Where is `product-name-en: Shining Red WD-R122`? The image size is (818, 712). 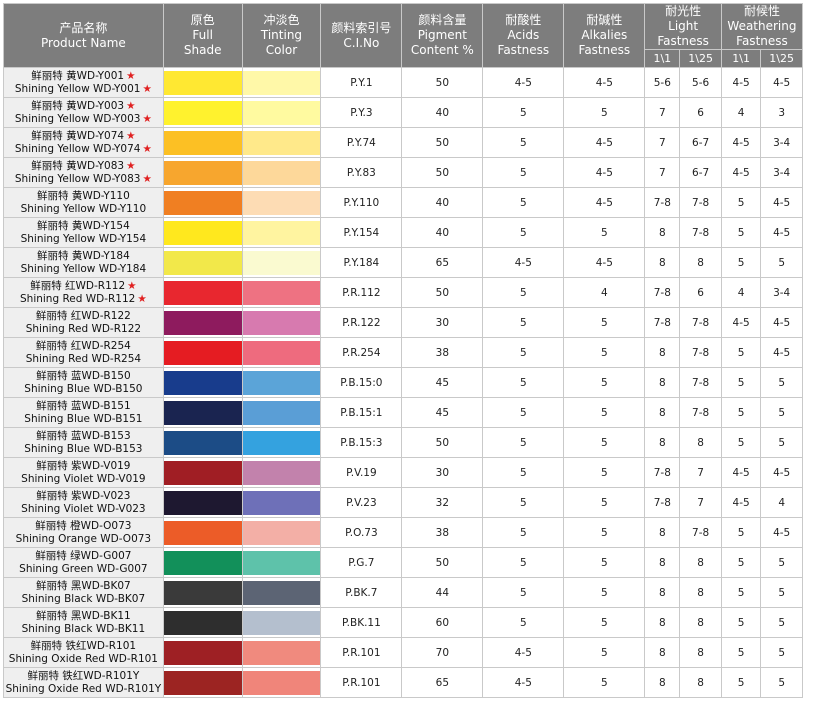
product-name-en: Shining Red WD-R122 is located at coordinates (83, 329).